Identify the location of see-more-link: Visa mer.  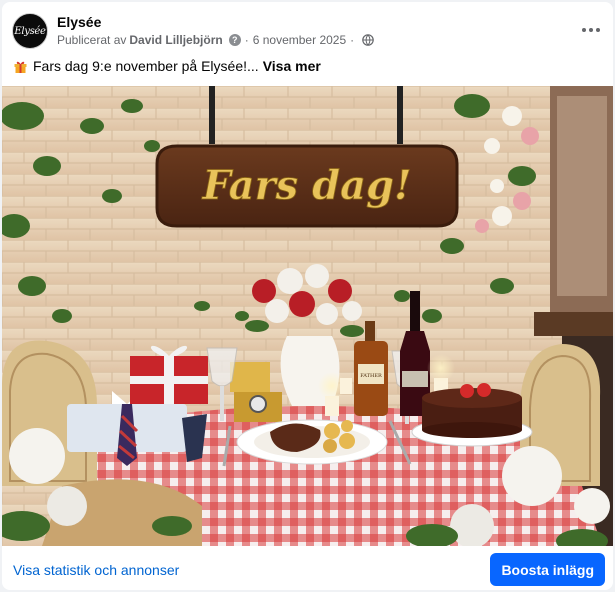
(292, 66).